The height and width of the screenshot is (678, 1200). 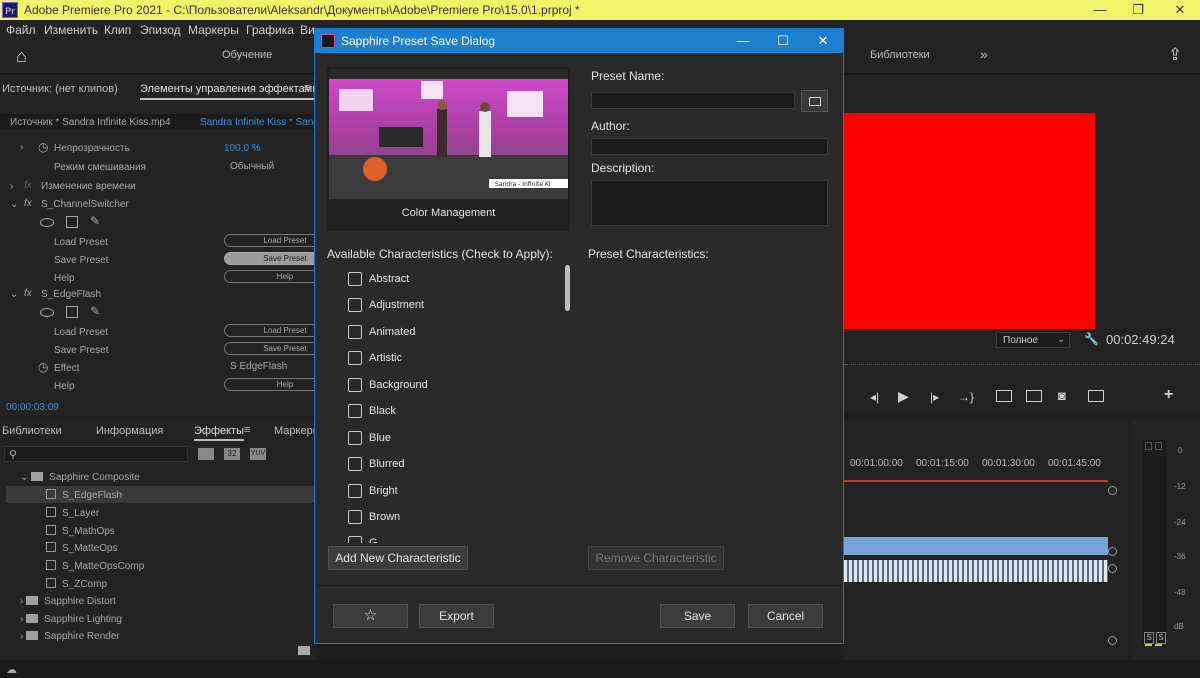 I want to click on new-bin-icon, so click(x=304, y=650).